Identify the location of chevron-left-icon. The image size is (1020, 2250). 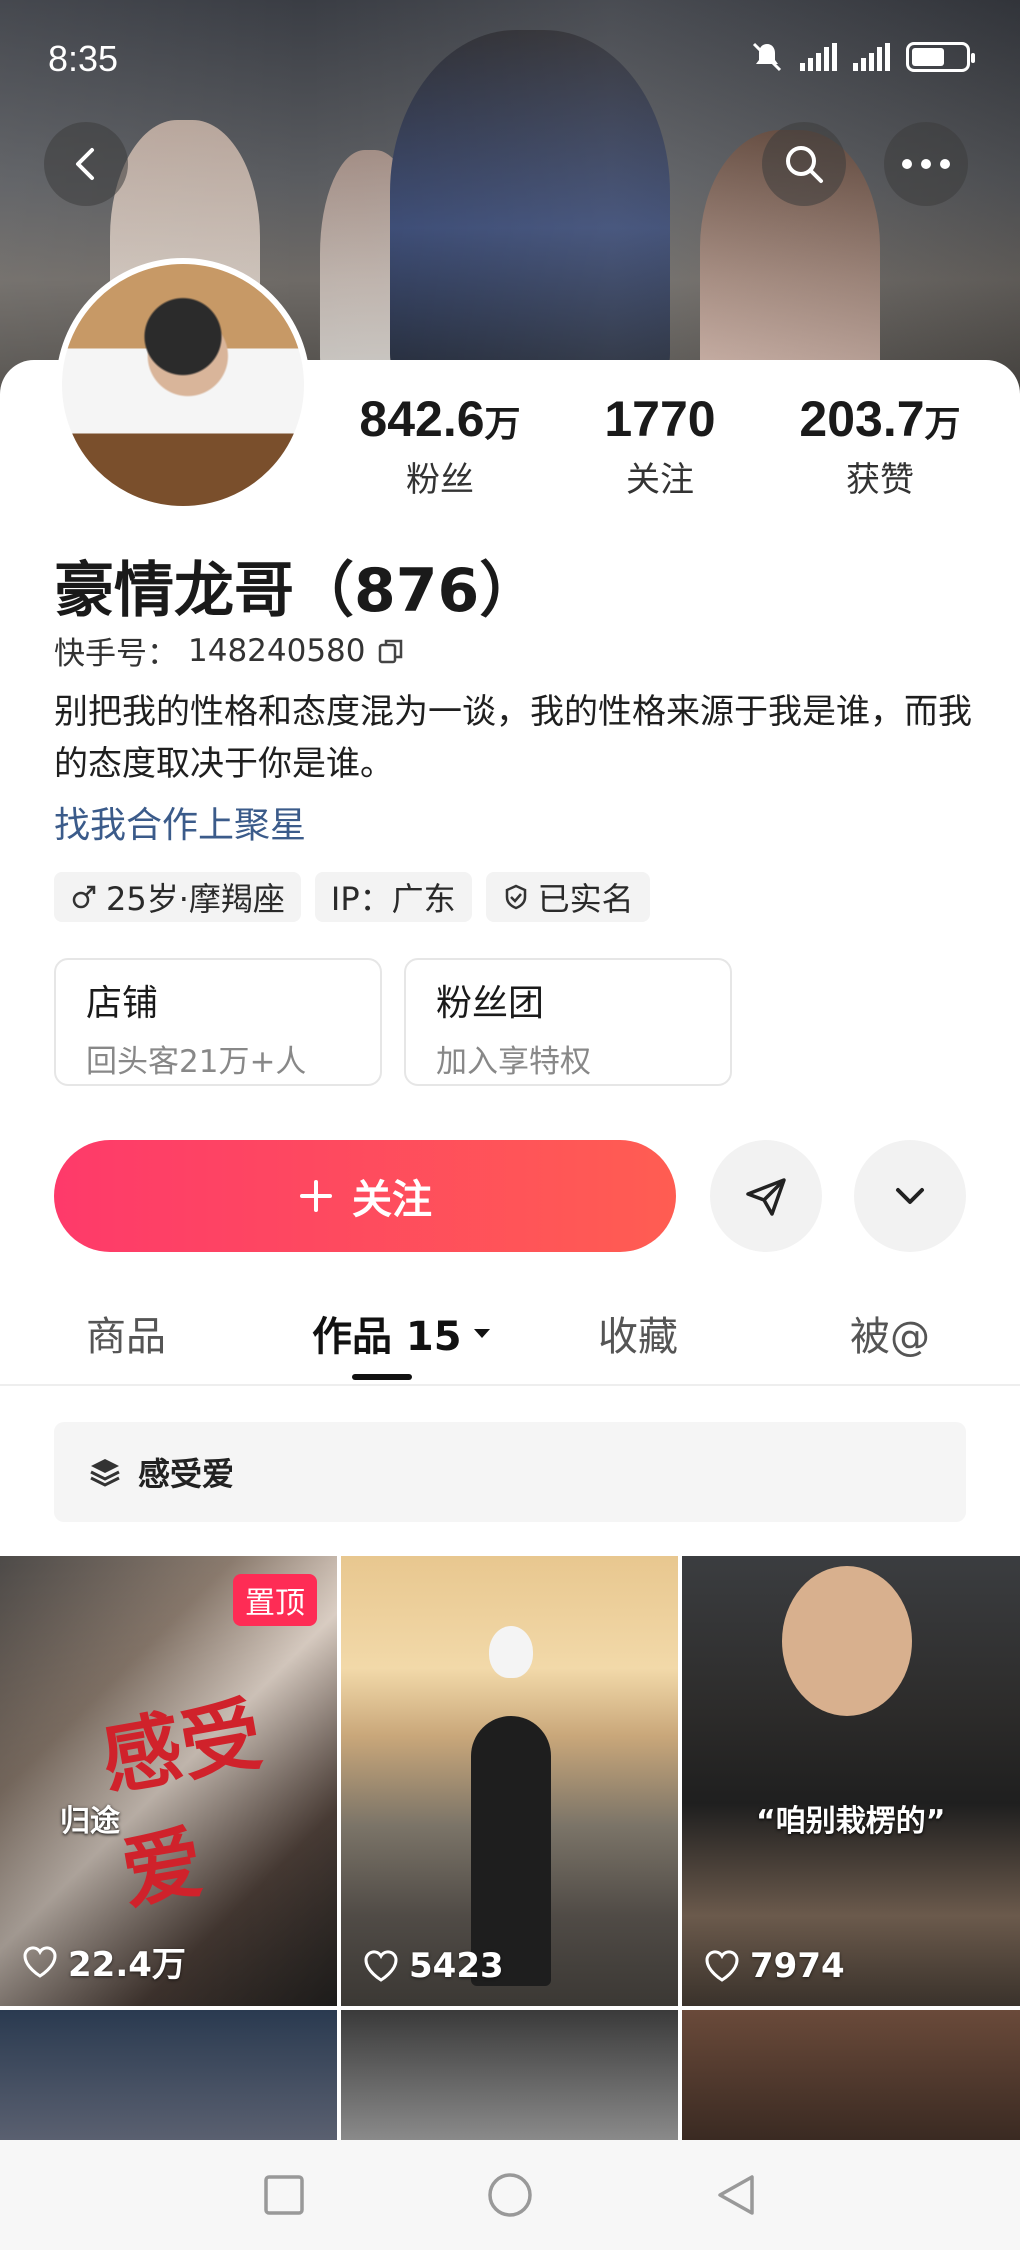
(85, 164).